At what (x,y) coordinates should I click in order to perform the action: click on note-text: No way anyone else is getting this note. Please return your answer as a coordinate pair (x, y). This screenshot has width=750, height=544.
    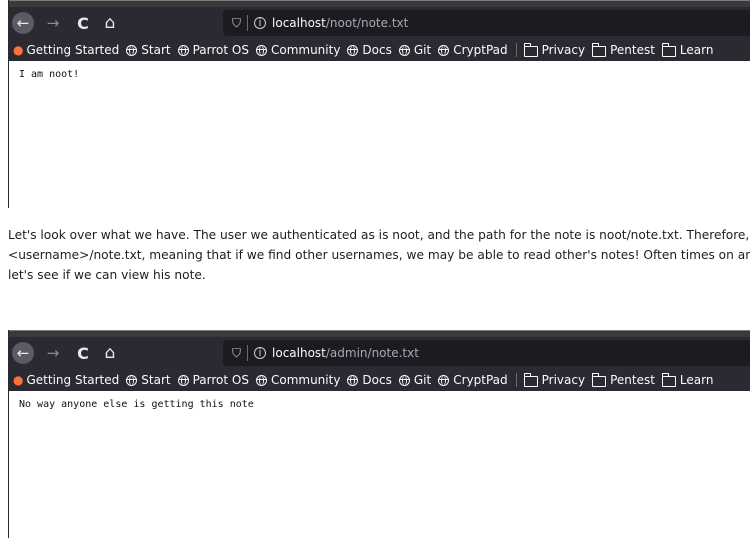
    Looking at the image, I should click on (136, 404).